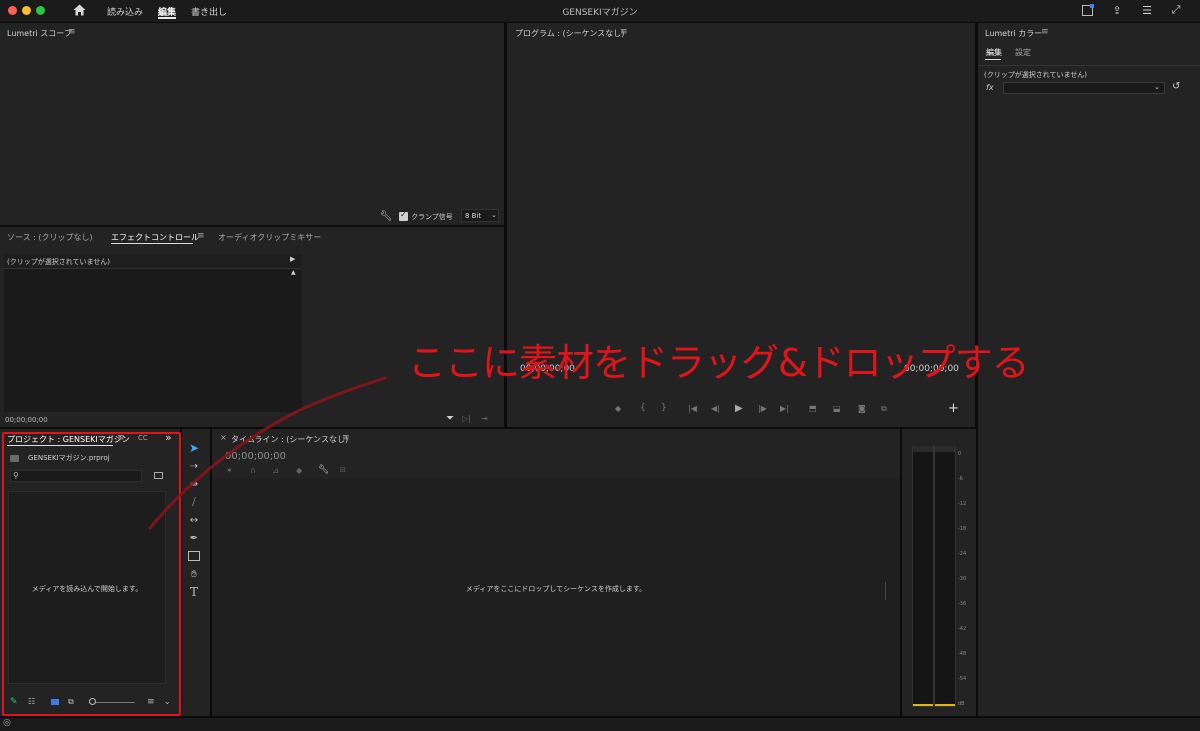 Image resolution: width=1200 pixels, height=731 pixels. I want to click on linked-selection-icon: ⊿, so click(275, 470).